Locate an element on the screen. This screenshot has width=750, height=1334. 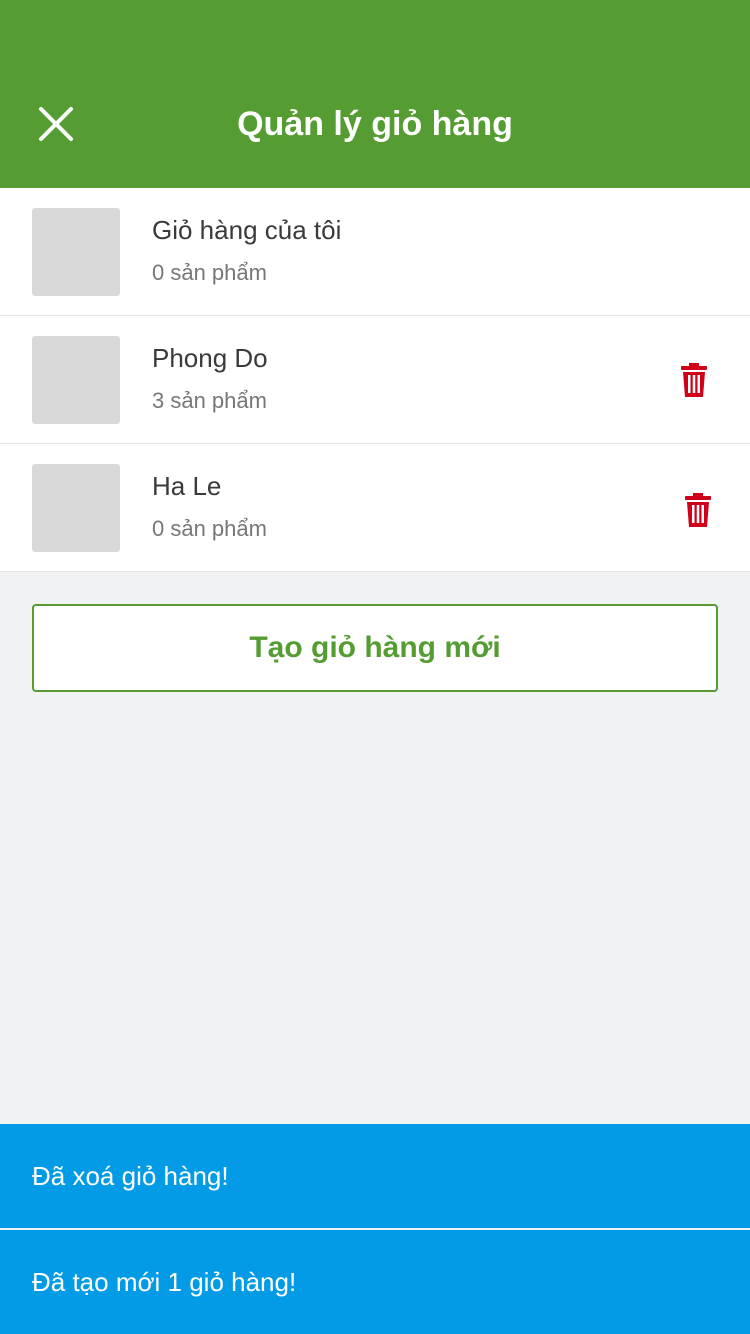
cart-row-phong-do: Phong Do 3 sản phẩm is located at coordinates (375, 380).